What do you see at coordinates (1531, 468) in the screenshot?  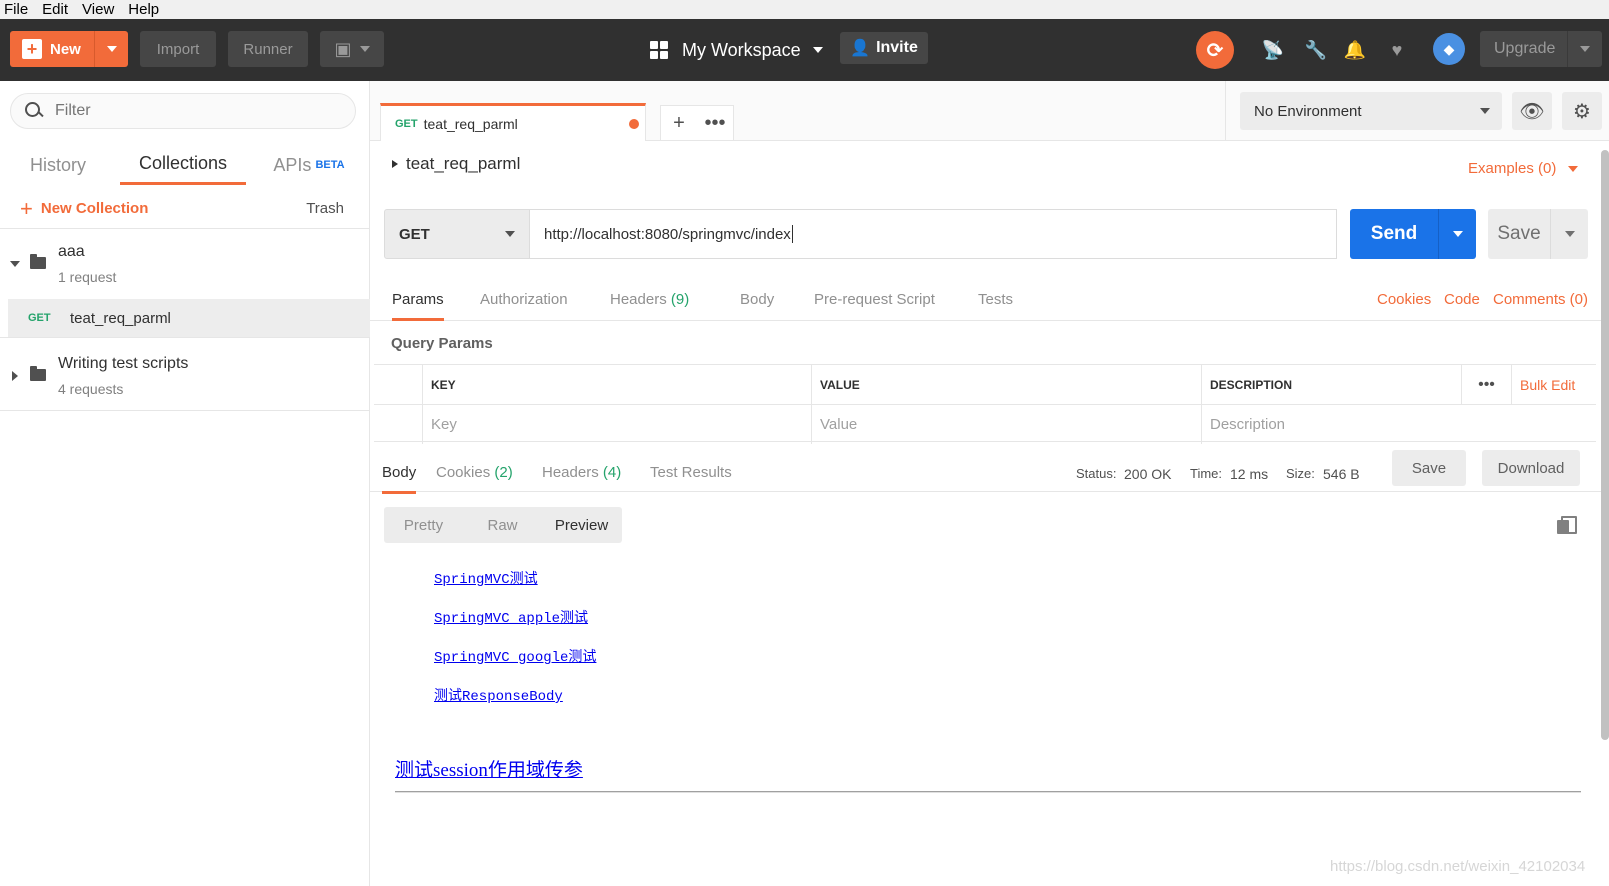 I see `download-button: Download` at bounding box center [1531, 468].